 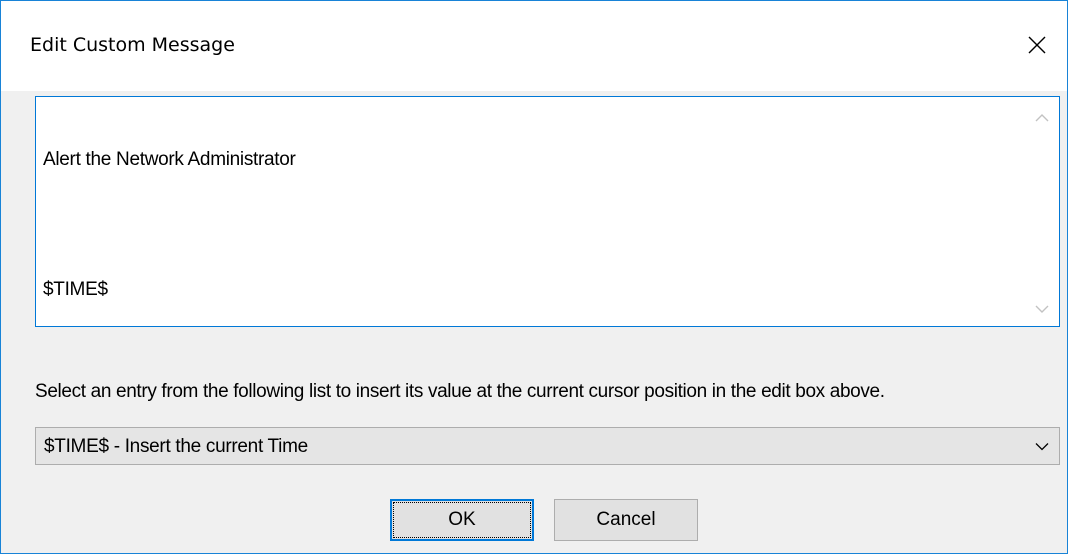 I want to click on vertical-scrollbar, so click(x=1042, y=211).